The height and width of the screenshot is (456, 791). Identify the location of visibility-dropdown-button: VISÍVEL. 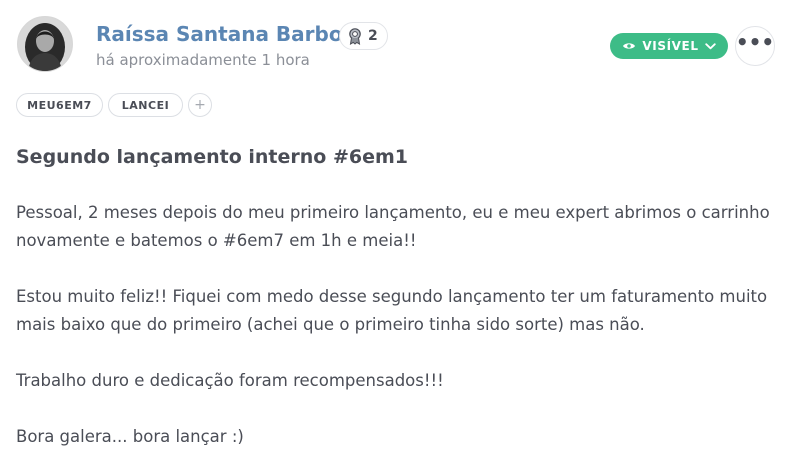
(669, 46).